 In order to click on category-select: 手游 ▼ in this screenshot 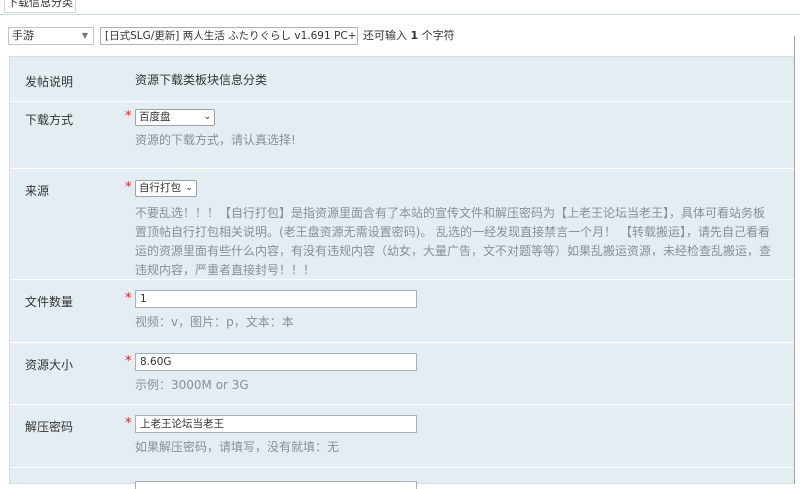, I will do `click(51, 36)`.